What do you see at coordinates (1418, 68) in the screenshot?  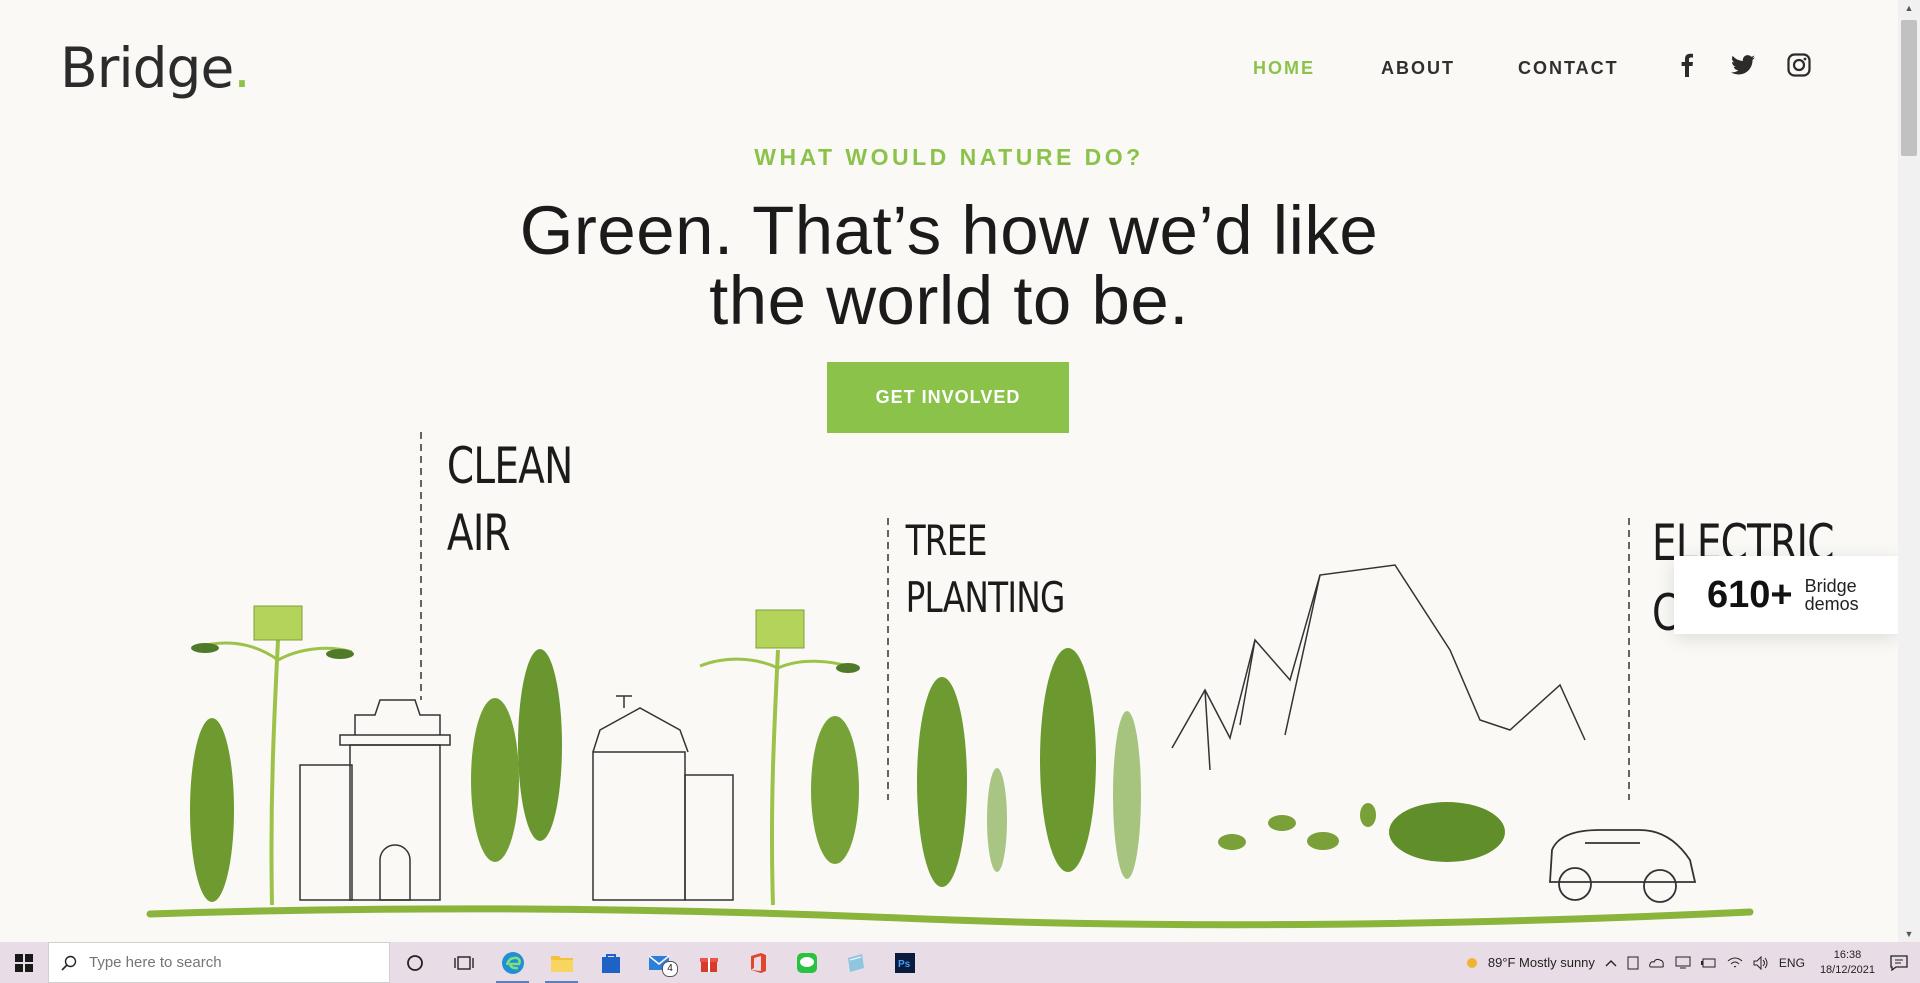 I see `nav-about: ABOUT` at bounding box center [1418, 68].